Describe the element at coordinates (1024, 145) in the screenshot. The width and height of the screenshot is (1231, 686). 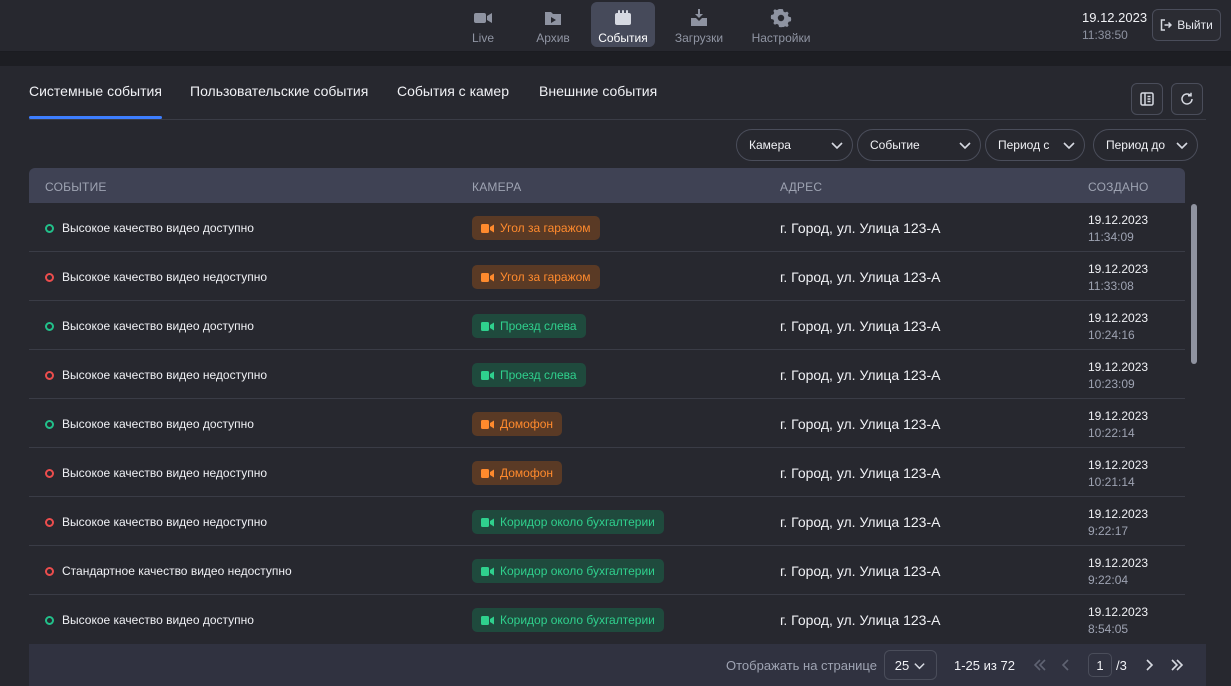
I see `period-from-label: Период с` at that location.